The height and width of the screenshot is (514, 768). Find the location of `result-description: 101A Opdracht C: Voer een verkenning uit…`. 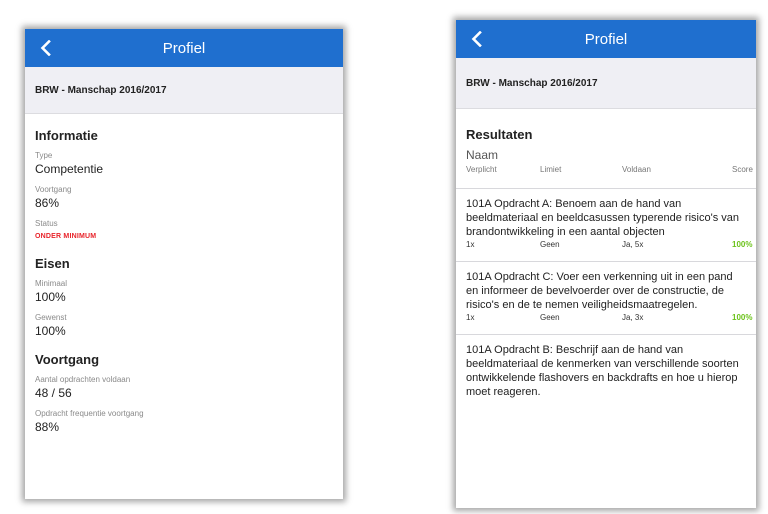

result-description: 101A Opdracht C: Voer een verkenning uit… is located at coordinates (599, 291).